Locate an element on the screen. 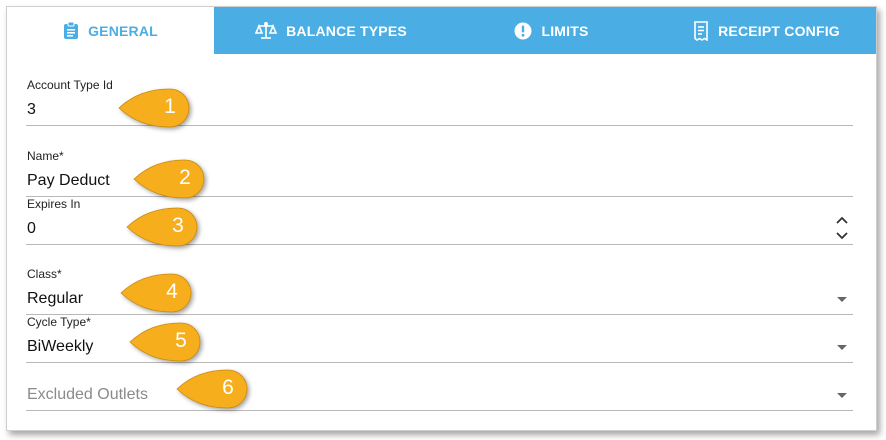  excluded-outlets-dropdown-caret-icon is located at coordinates (842, 395).